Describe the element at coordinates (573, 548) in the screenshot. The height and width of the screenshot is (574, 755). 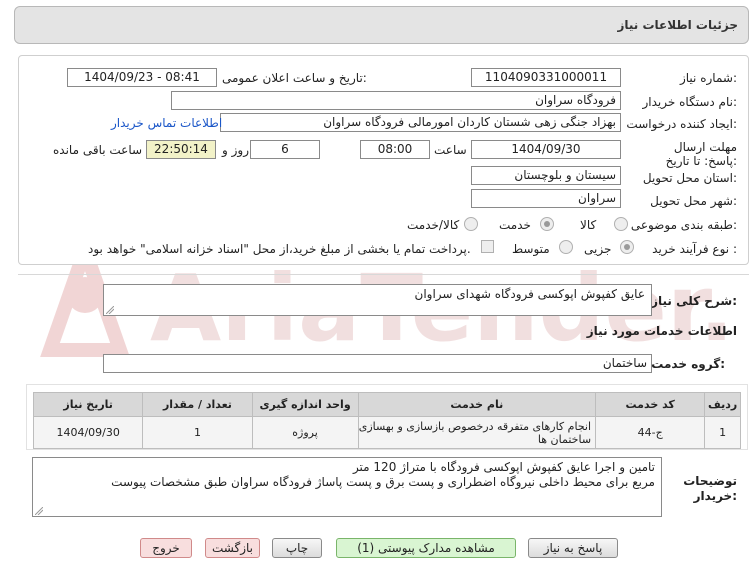
I see `reply-button: پاسخ به نیاز` at that location.